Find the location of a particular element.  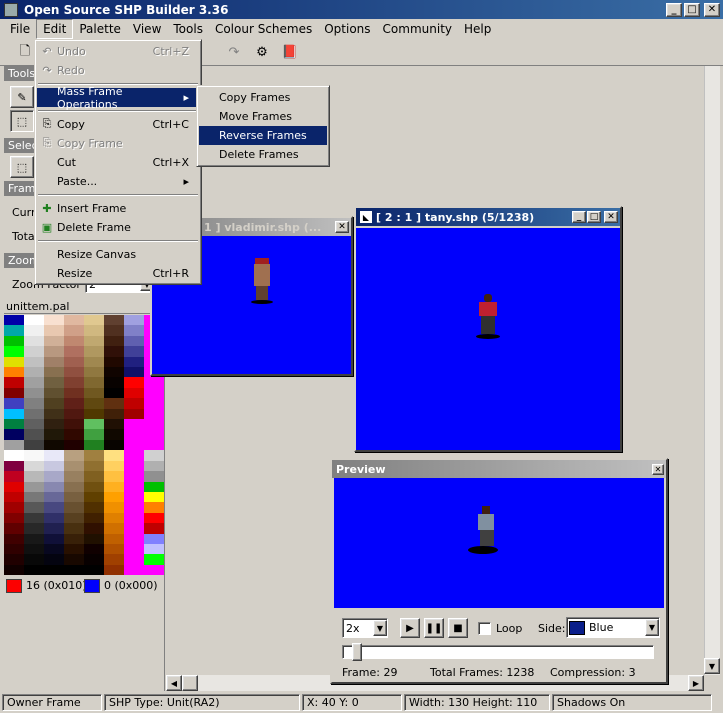

tany-close-button: ✕ is located at coordinates (611, 217).